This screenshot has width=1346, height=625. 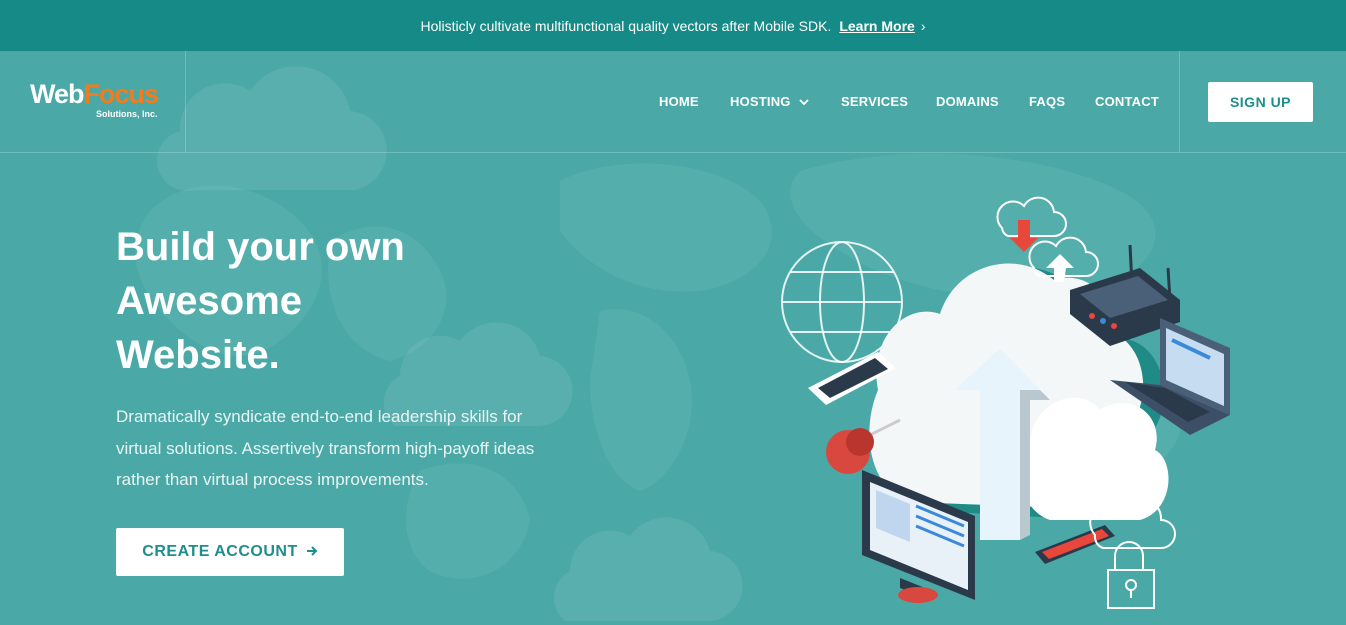 What do you see at coordinates (312, 552) in the screenshot?
I see `arrow-right-icon` at bounding box center [312, 552].